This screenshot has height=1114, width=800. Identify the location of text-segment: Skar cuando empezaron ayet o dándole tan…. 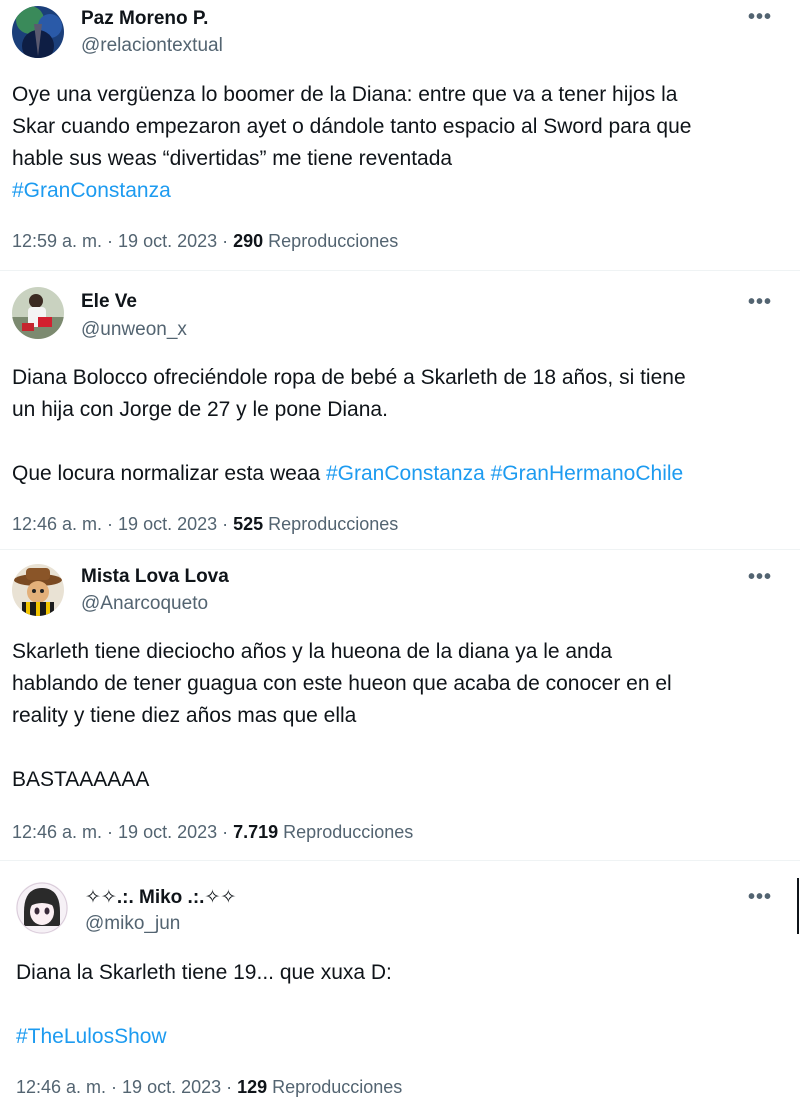
(352, 126).